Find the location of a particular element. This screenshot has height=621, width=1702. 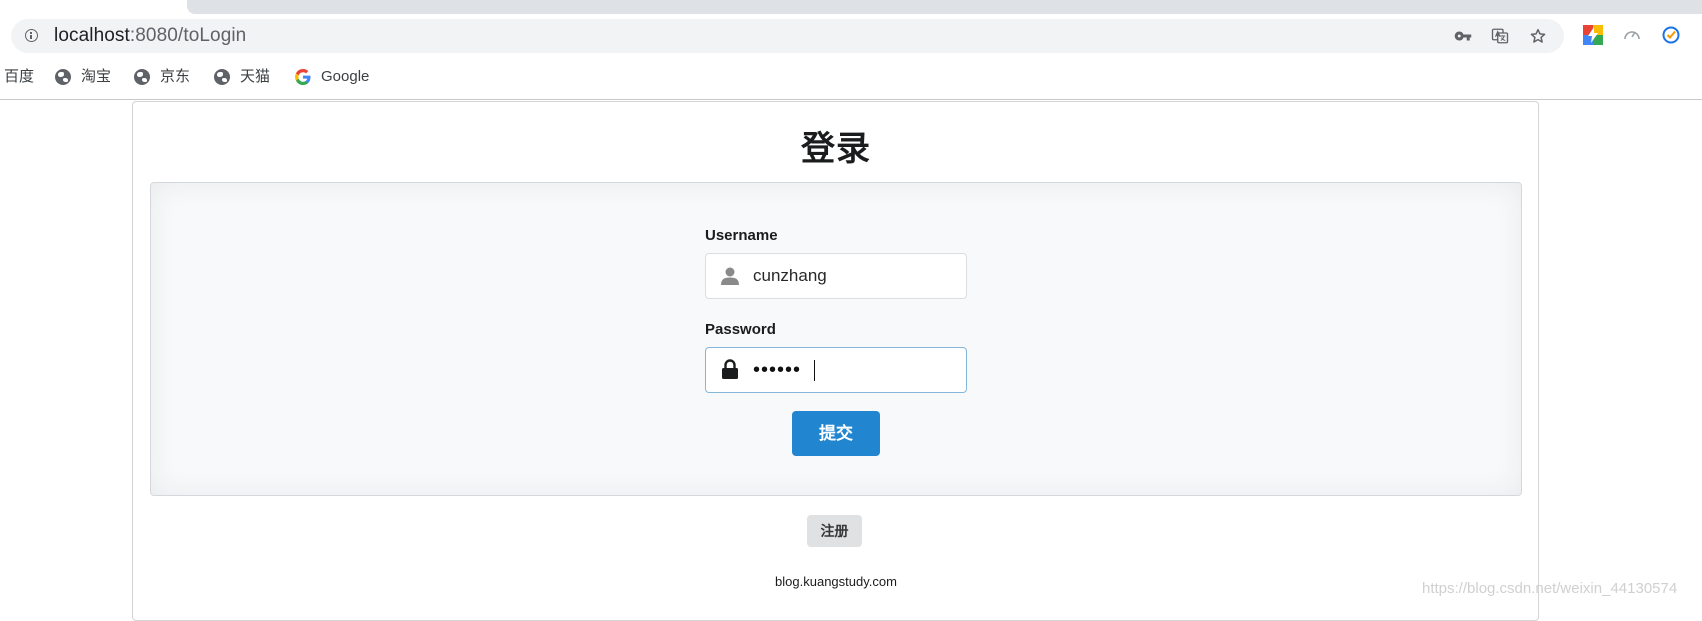

lock-icon is located at coordinates (730, 369).